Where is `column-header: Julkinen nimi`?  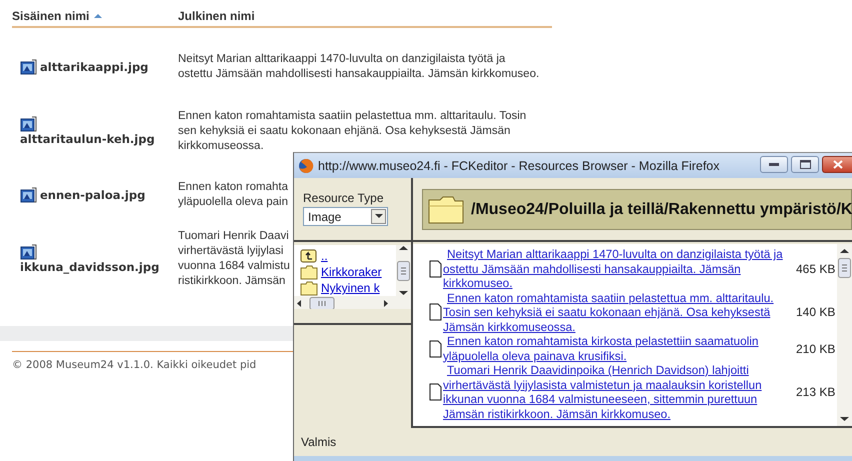
column-header: Julkinen nimi is located at coordinates (216, 16).